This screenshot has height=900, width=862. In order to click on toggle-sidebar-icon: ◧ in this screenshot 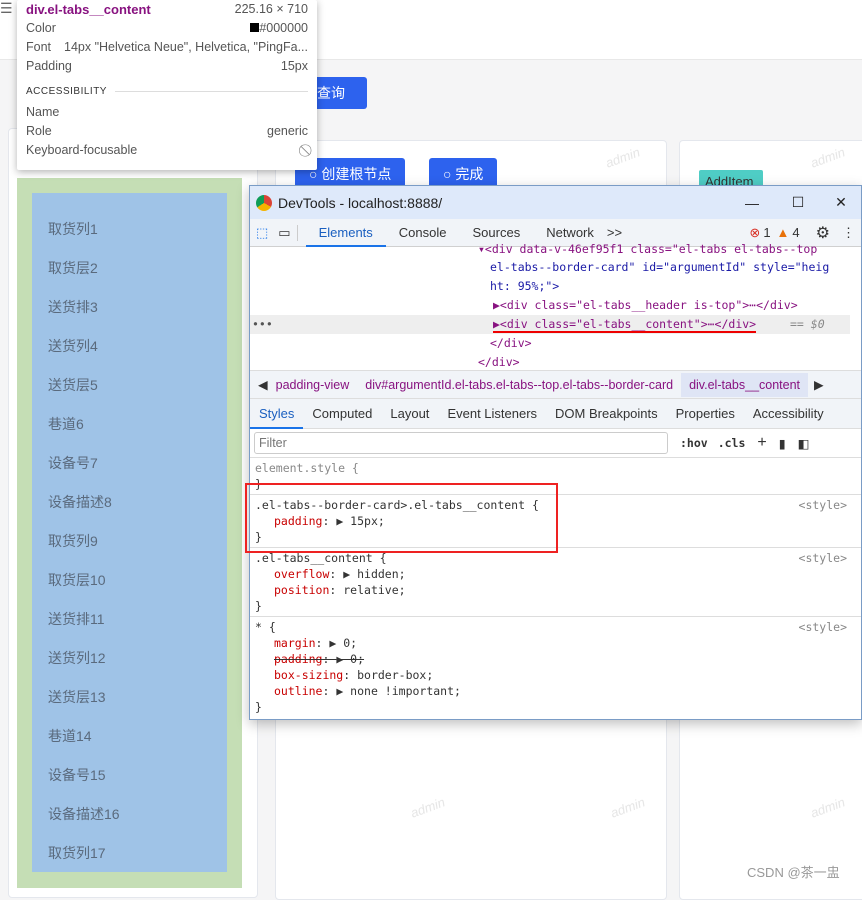, I will do `click(804, 443)`.